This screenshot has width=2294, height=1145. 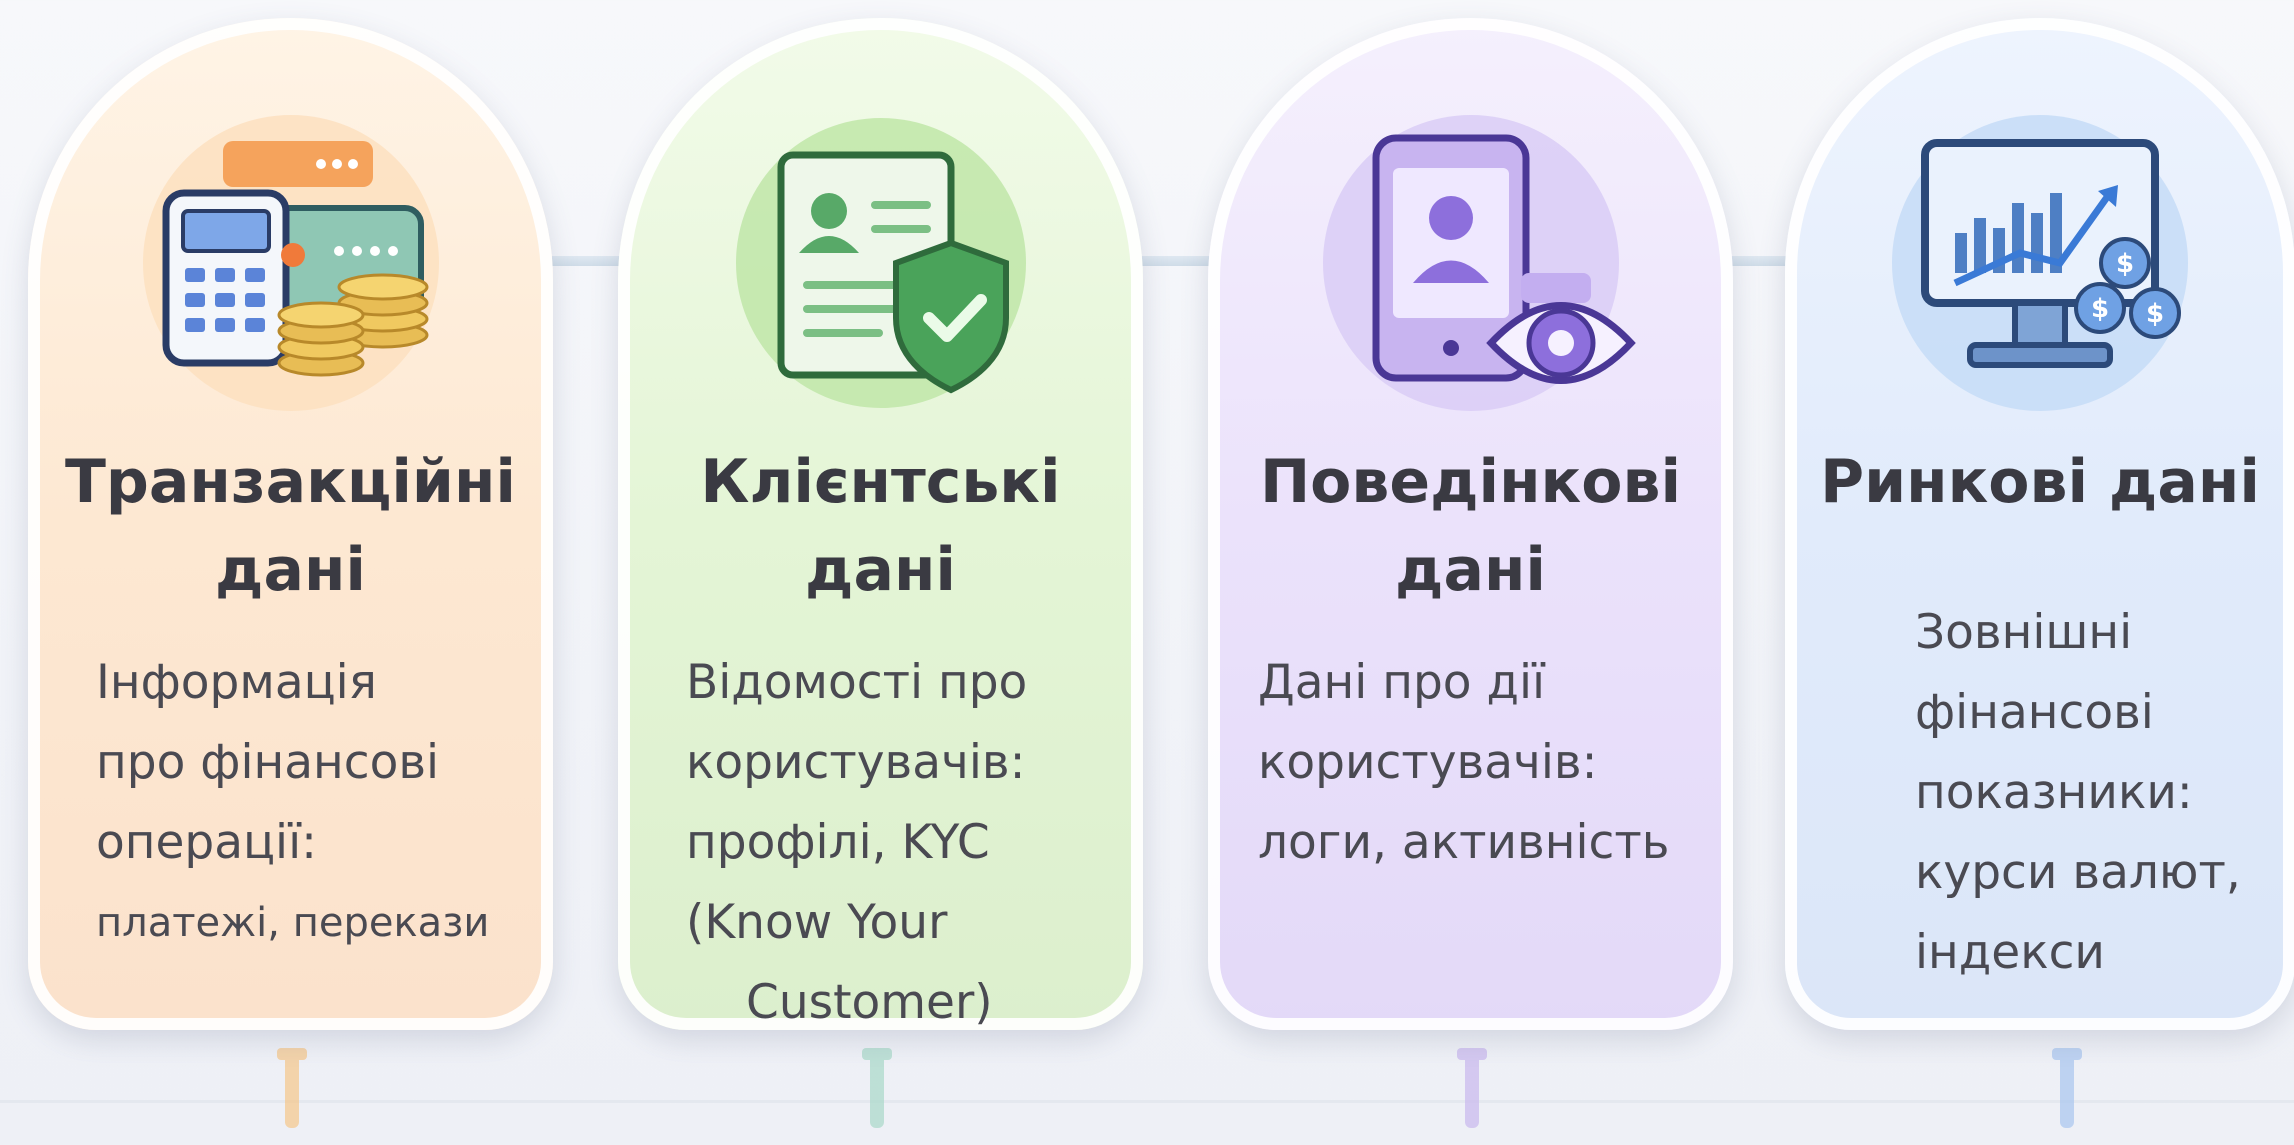 What do you see at coordinates (293, 923) in the screenshot?
I see `card-description-tail: платежі, перекази` at bounding box center [293, 923].